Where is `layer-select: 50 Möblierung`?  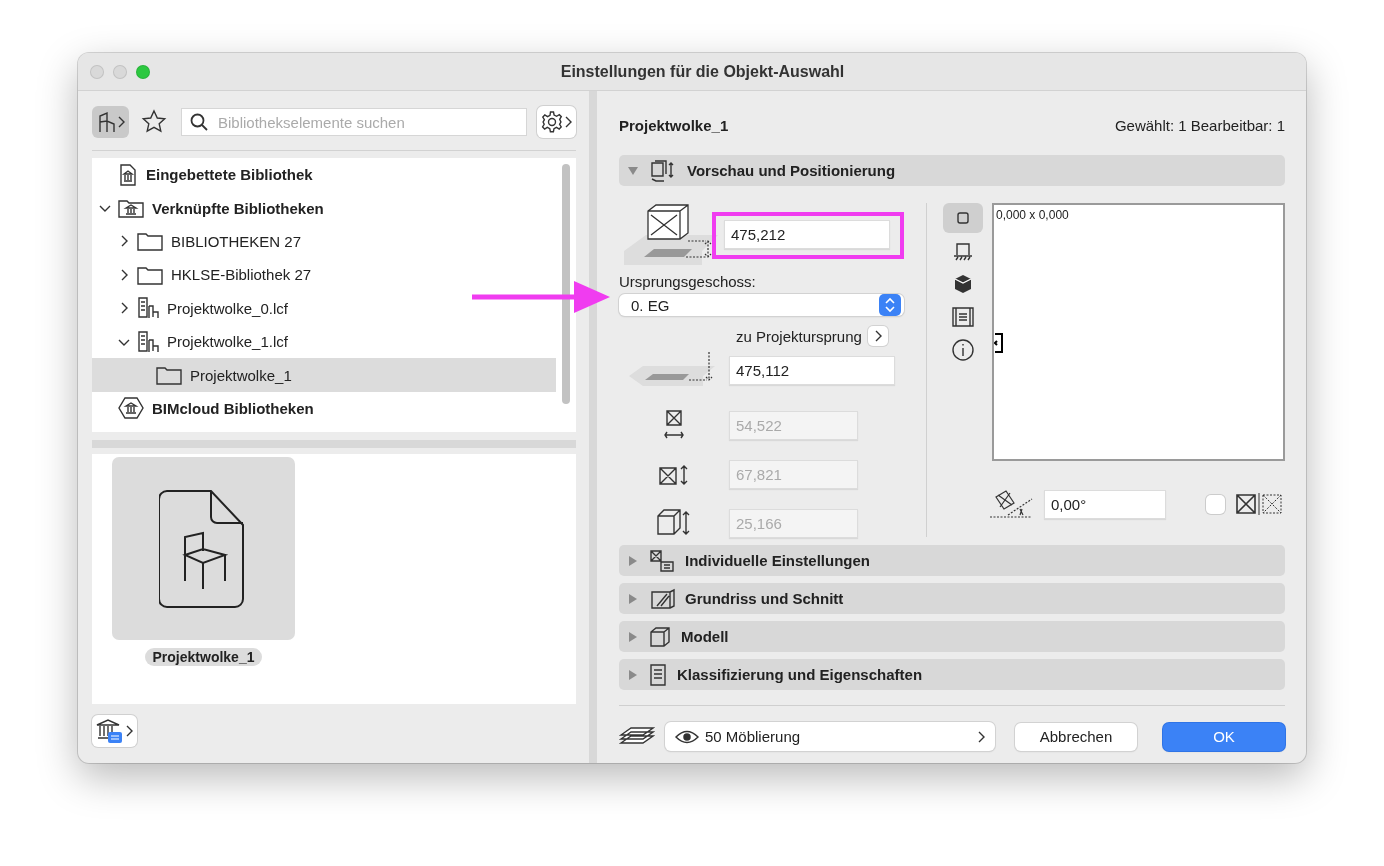 layer-select: 50 Möblierung is located at coordinates (830, 736).